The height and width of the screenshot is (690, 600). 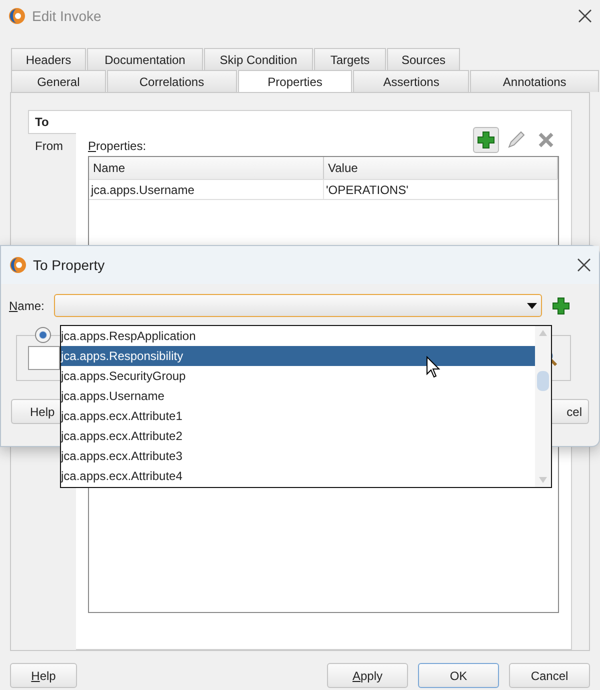 I want to click on dialog-button: OK, so click(x=458, y=675).